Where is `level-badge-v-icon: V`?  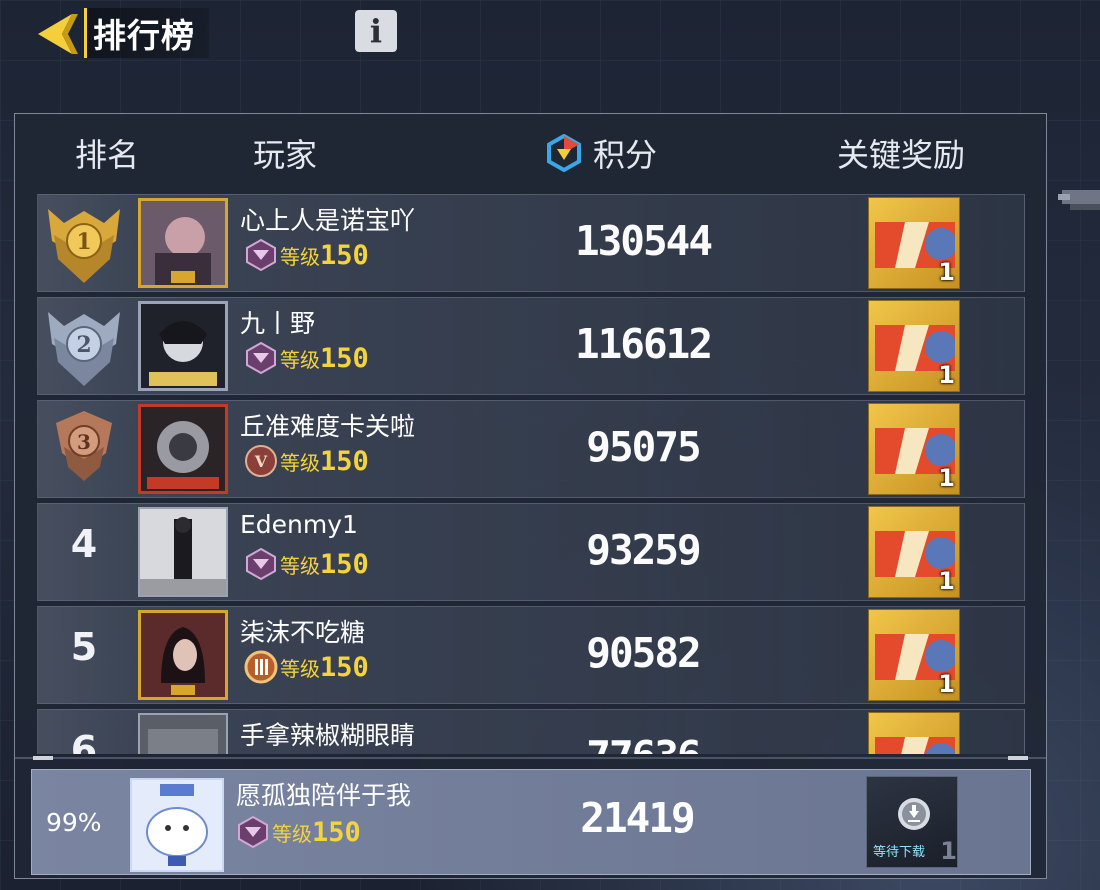
level-badge-v-icon: V is located at coordinates (261, 461).